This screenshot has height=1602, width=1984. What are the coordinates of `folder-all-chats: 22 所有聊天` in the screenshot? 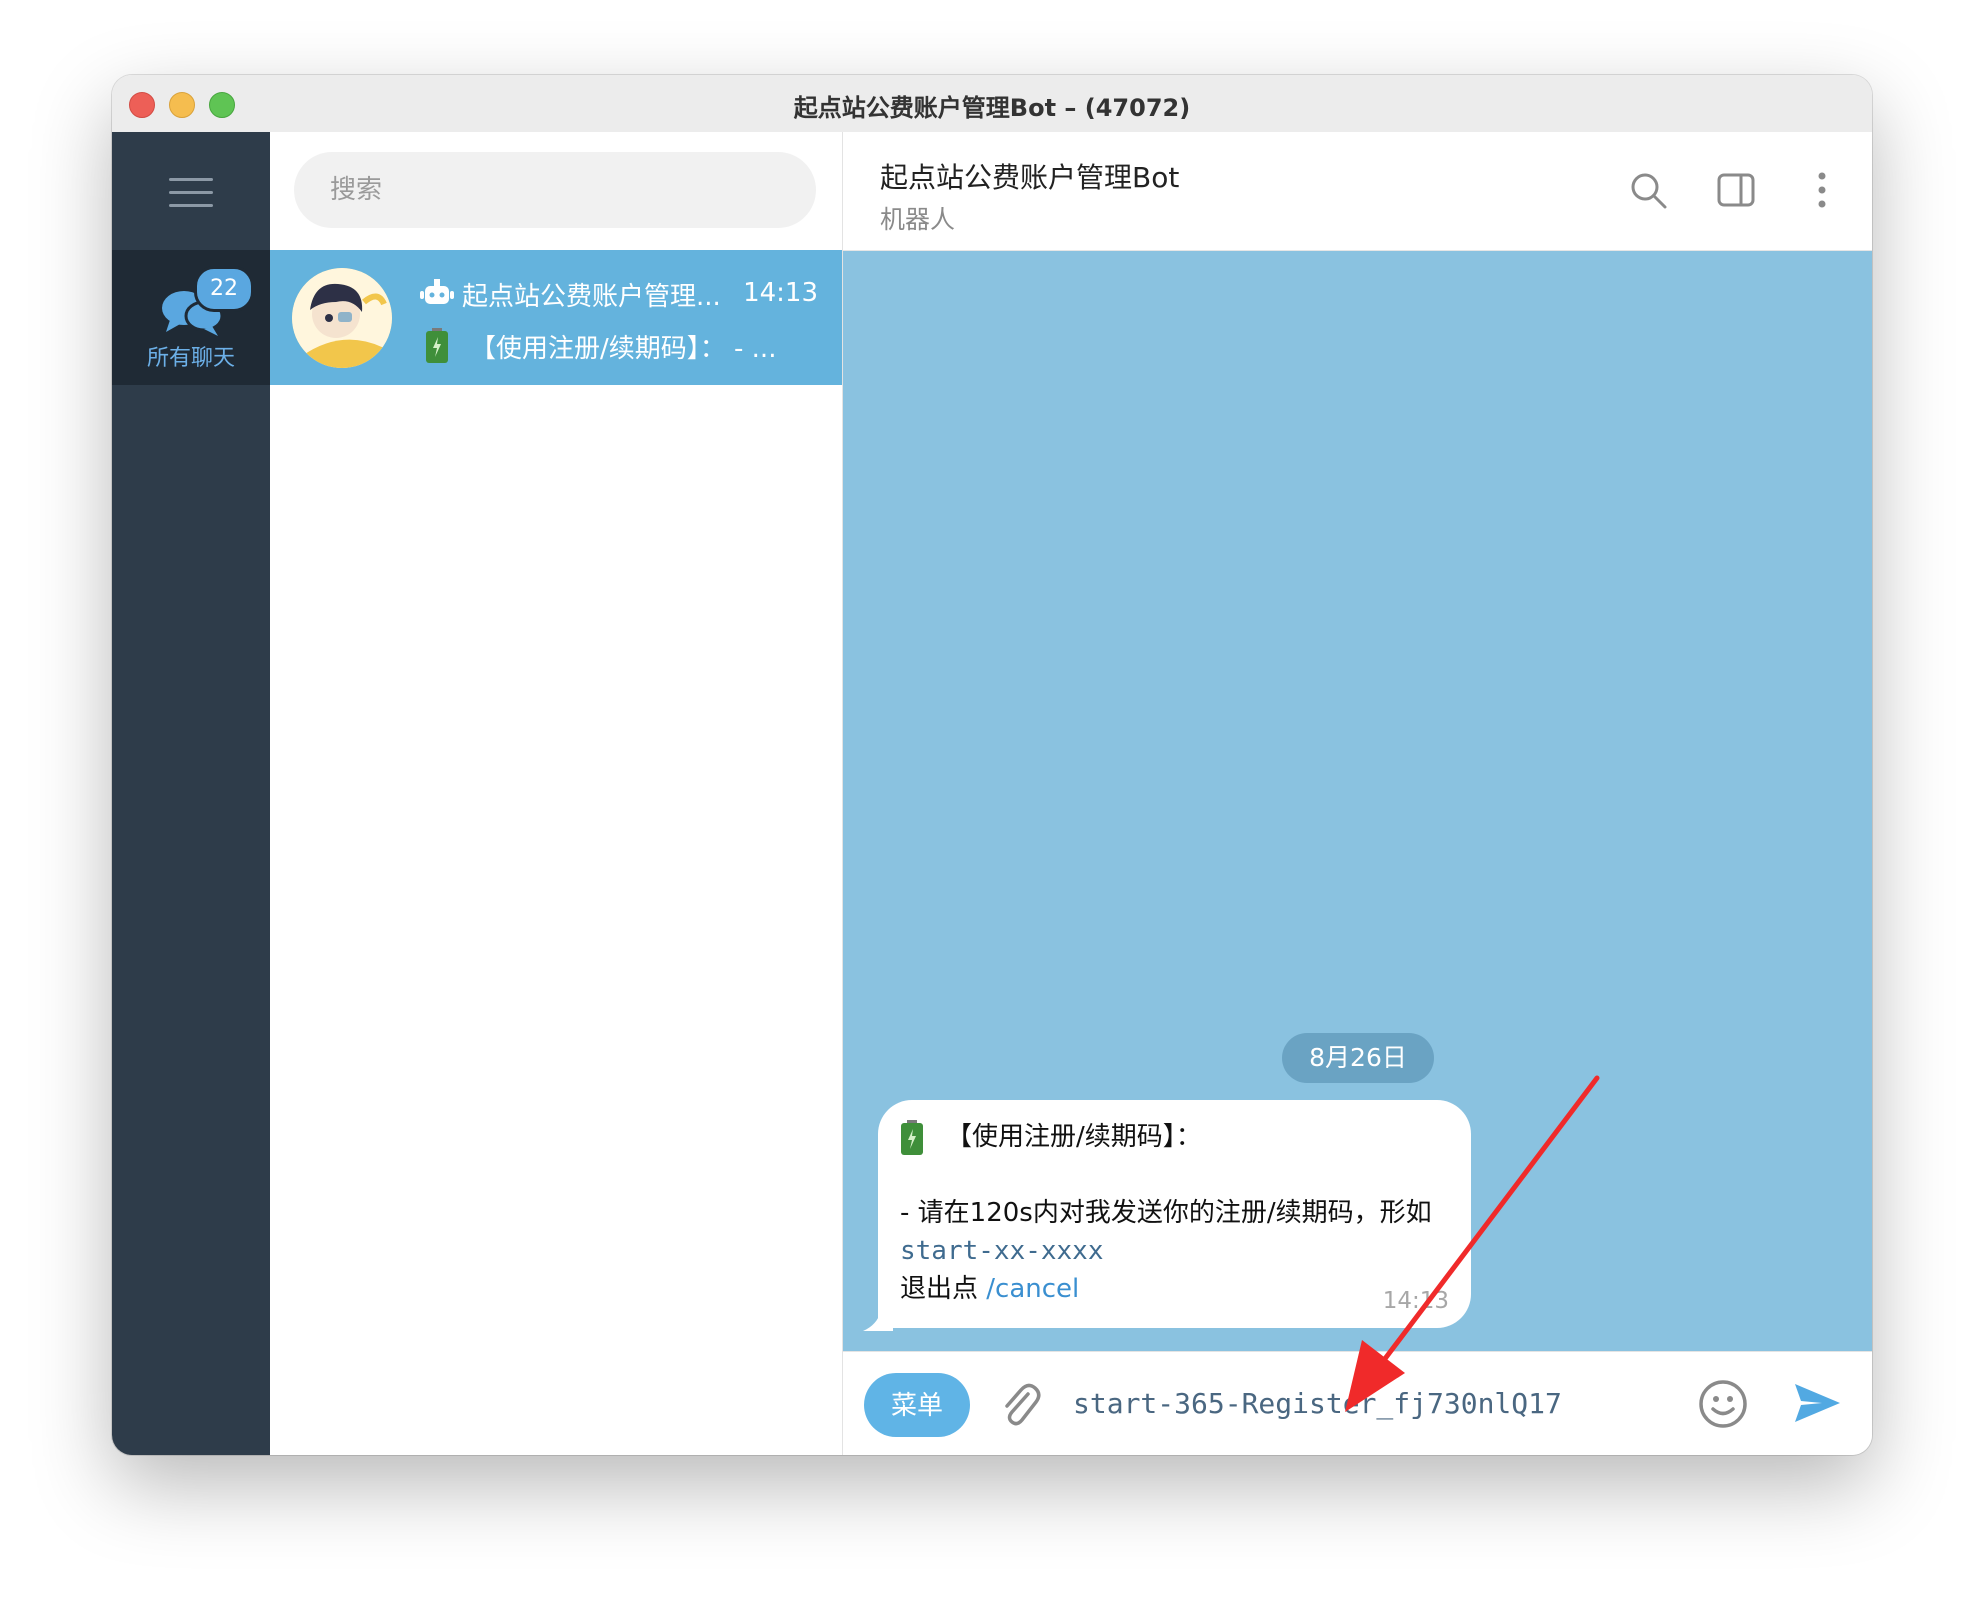 It's located at (191, 317).